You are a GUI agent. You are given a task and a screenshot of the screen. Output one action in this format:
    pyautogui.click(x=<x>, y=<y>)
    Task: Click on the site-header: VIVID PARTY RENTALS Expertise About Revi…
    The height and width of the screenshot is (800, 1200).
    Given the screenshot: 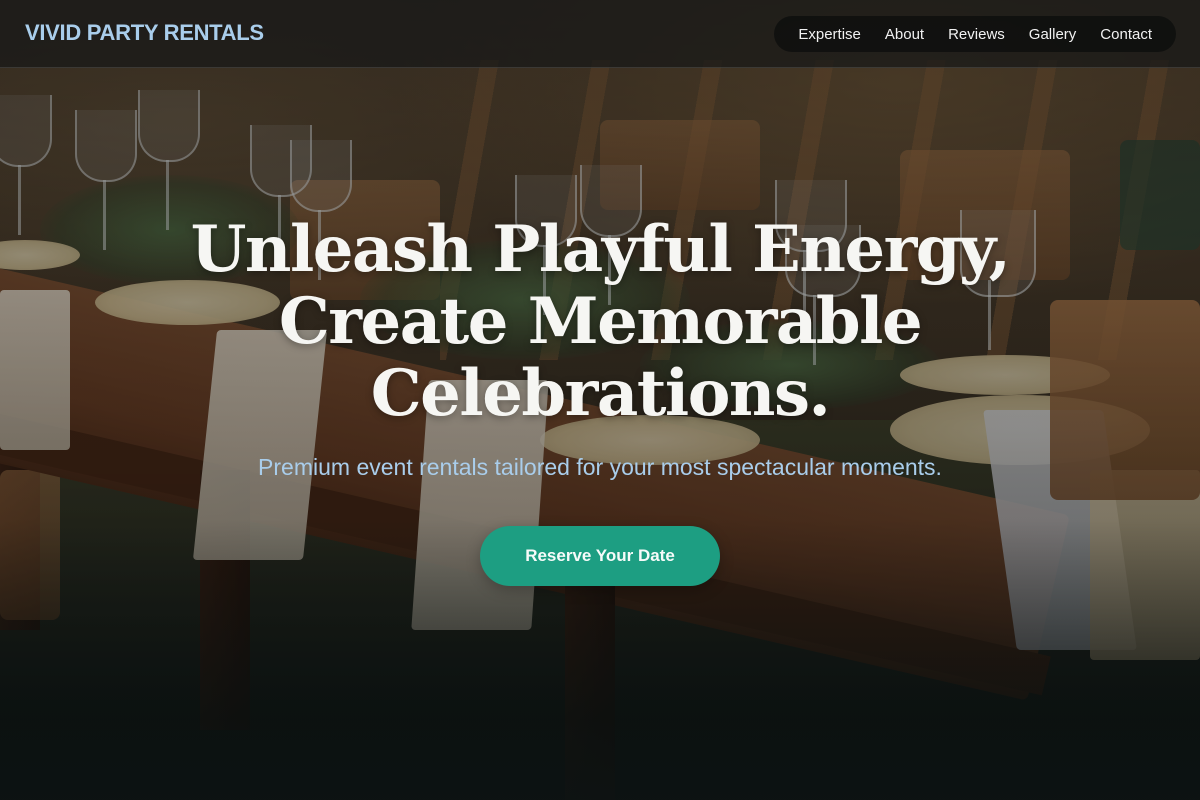 What is the action you would take?
    pyautogui.click(x=600, y=34)
    